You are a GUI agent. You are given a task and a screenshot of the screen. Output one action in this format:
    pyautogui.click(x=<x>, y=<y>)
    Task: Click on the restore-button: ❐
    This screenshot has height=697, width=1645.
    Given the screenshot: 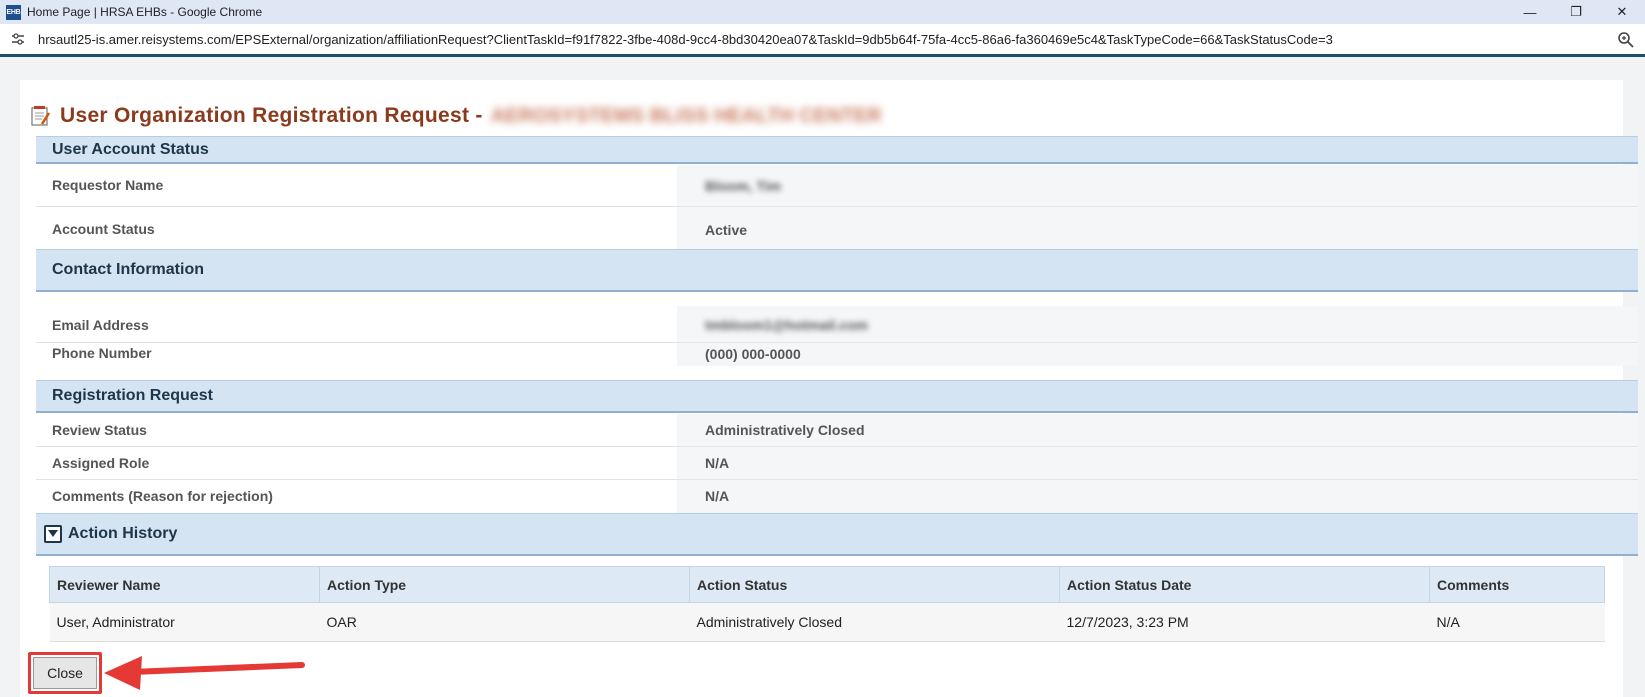 What is the action you would take?
    pyautogui.click(x=1576, y=12)
    